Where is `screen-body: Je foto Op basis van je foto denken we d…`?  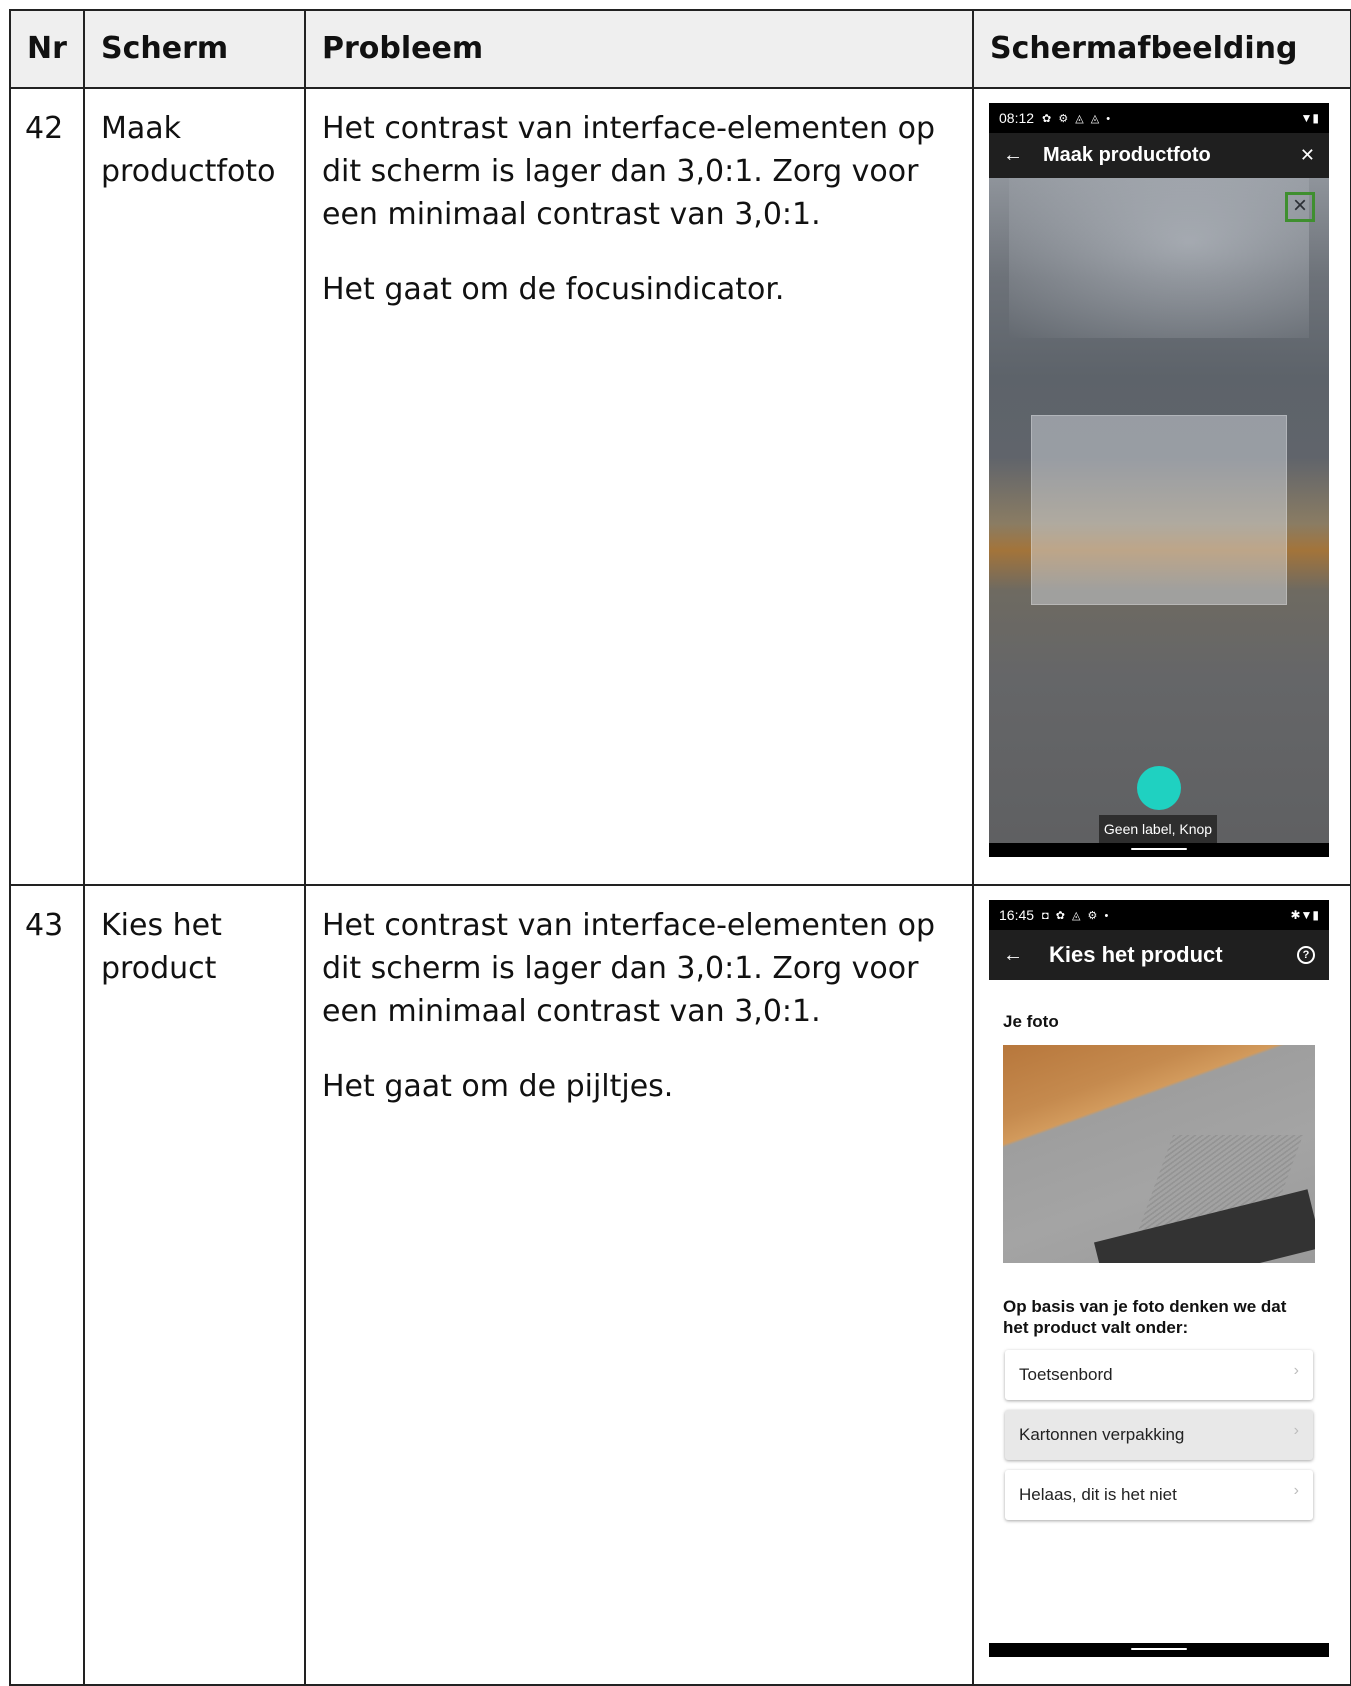 screen-body: Je foto Op basis van je foto denken we d… is located at coordinates (1159, 1266).